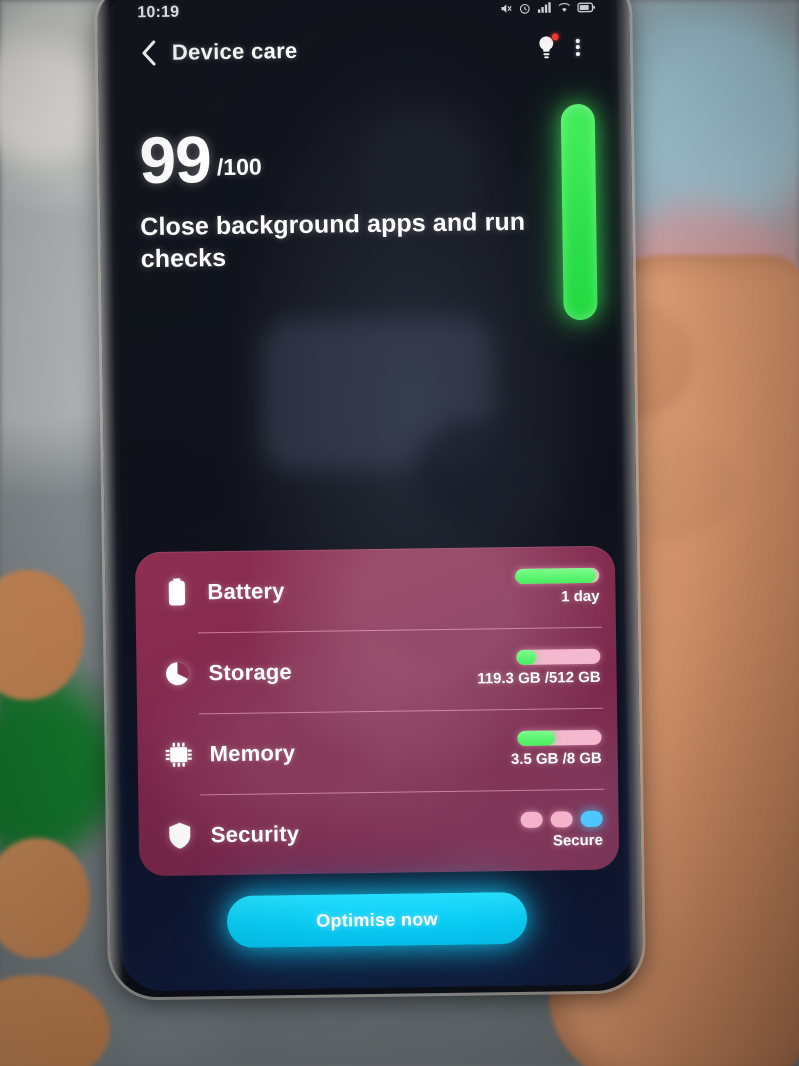 The height and width of the screenshot is (1066, 799). Describe the element at coordinates (559, 737) in the screenshot. I see `memory-meter` at that location.